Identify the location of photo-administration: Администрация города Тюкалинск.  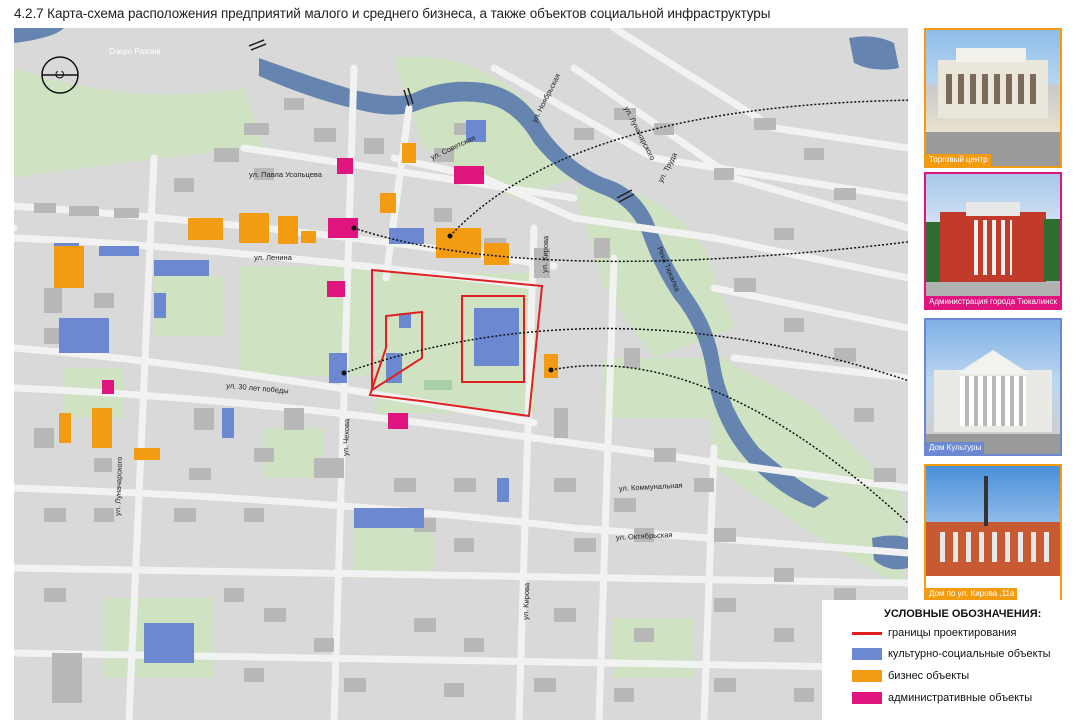
(993, 241).